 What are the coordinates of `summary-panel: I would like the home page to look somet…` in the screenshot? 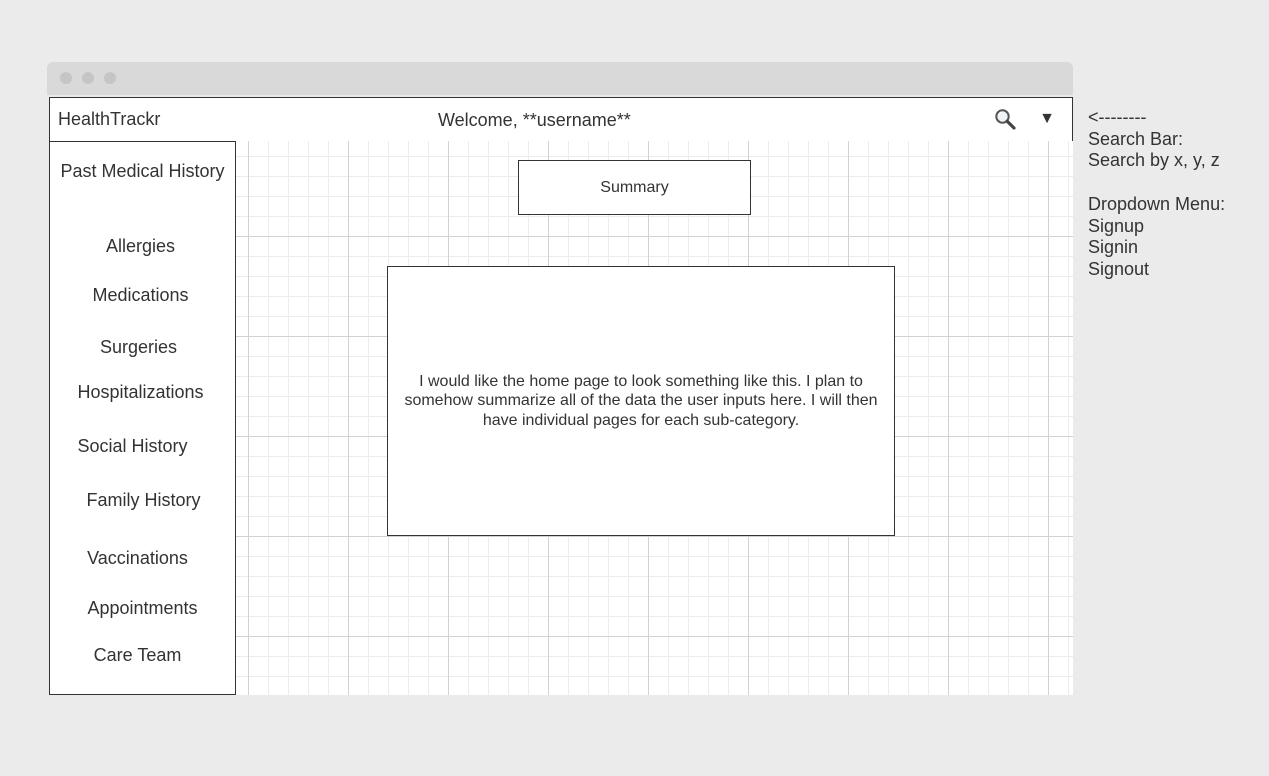 It's located at (641, 401).